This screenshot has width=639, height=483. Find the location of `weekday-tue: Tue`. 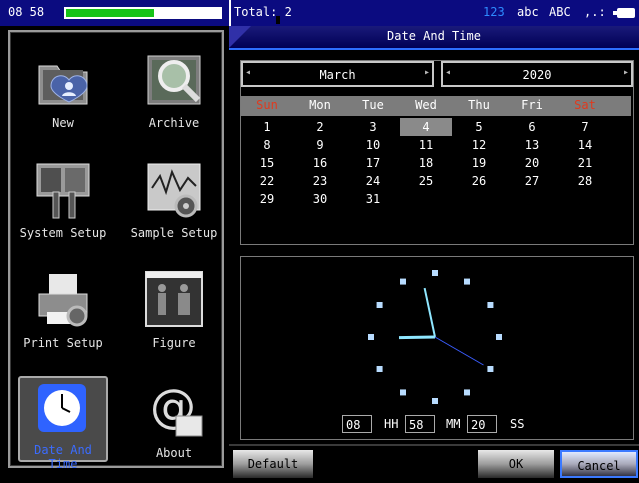

weekday-tue: Tue is located at coordinates (373, 105).